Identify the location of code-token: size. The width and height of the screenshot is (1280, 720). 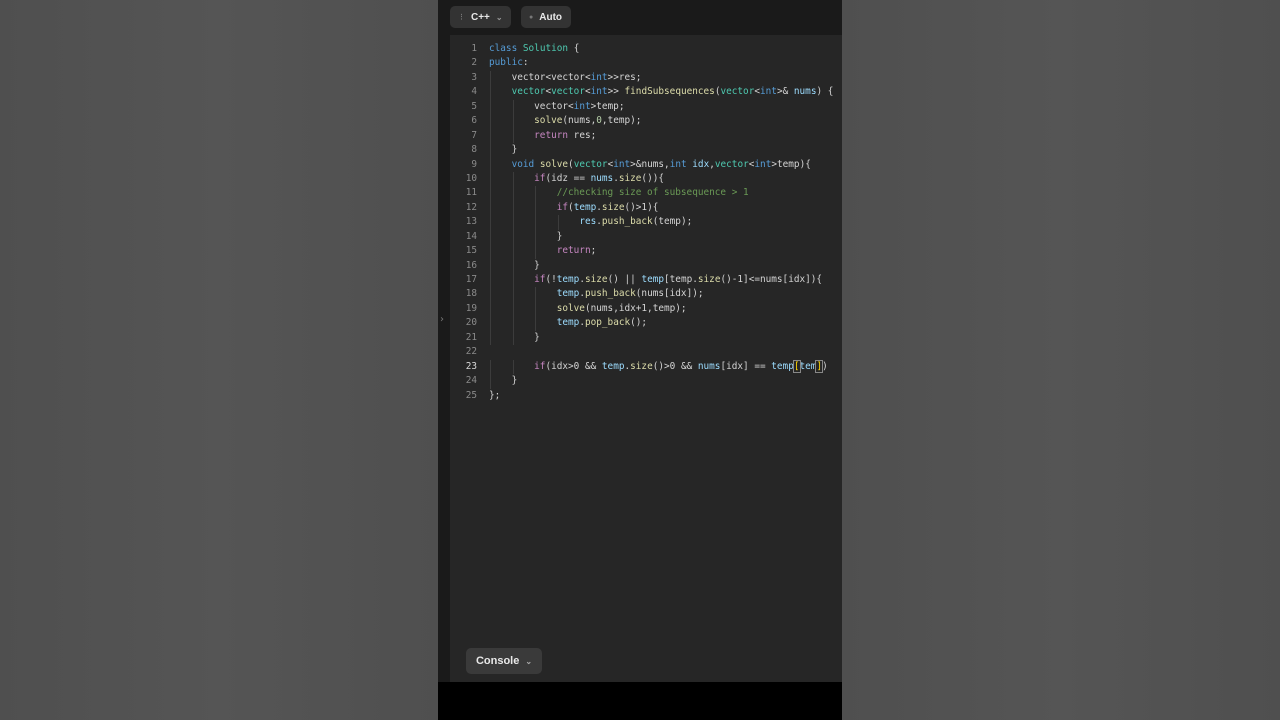
(641, 366).